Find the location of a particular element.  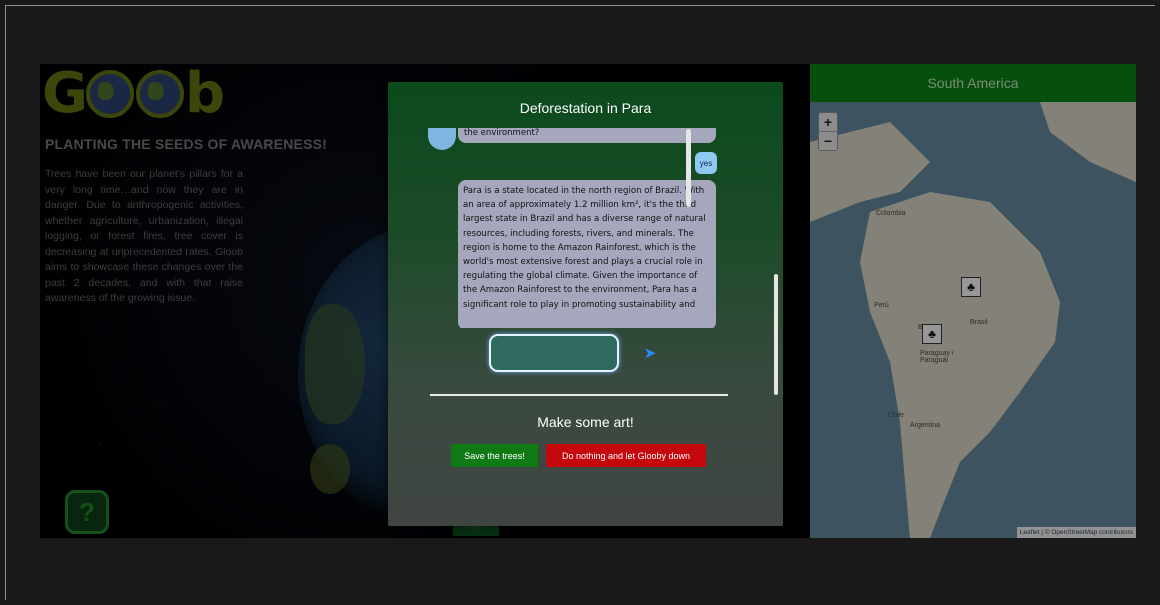

save-trees-button: Save the trees! is located at coordinates (494, 455).